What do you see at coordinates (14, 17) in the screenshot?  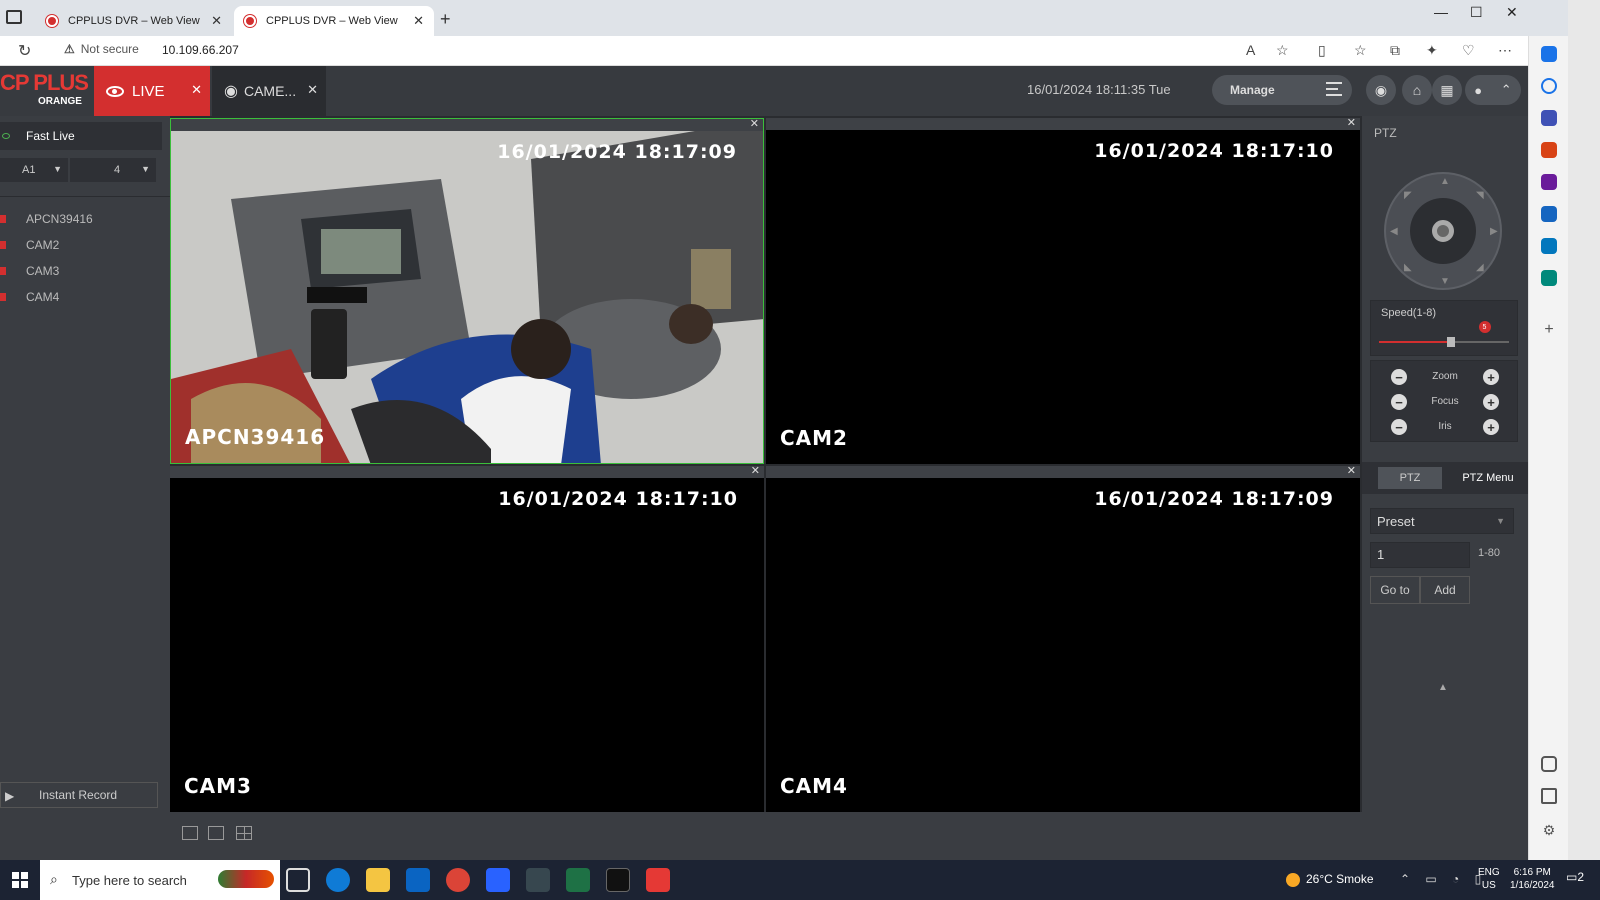 I see `tab-actions-icon` at bounding box center [14, 17].